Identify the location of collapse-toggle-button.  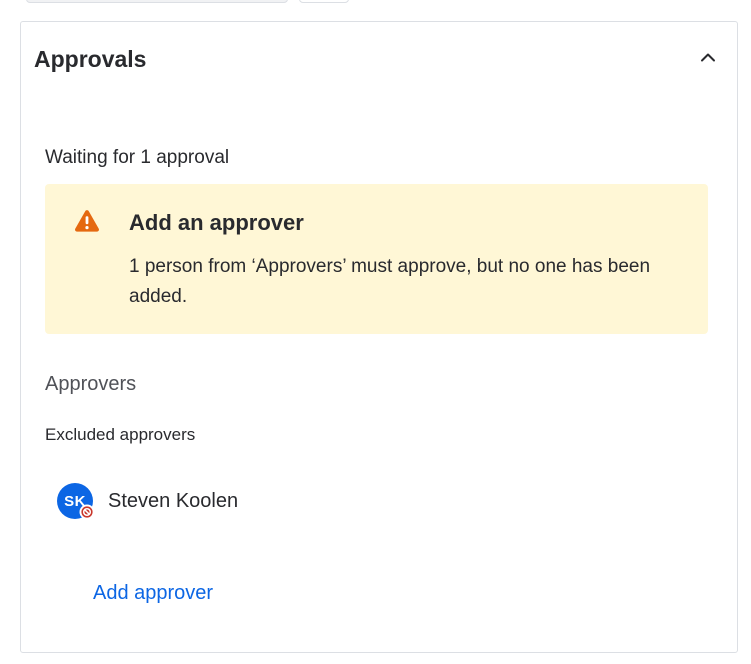
(708, 57).